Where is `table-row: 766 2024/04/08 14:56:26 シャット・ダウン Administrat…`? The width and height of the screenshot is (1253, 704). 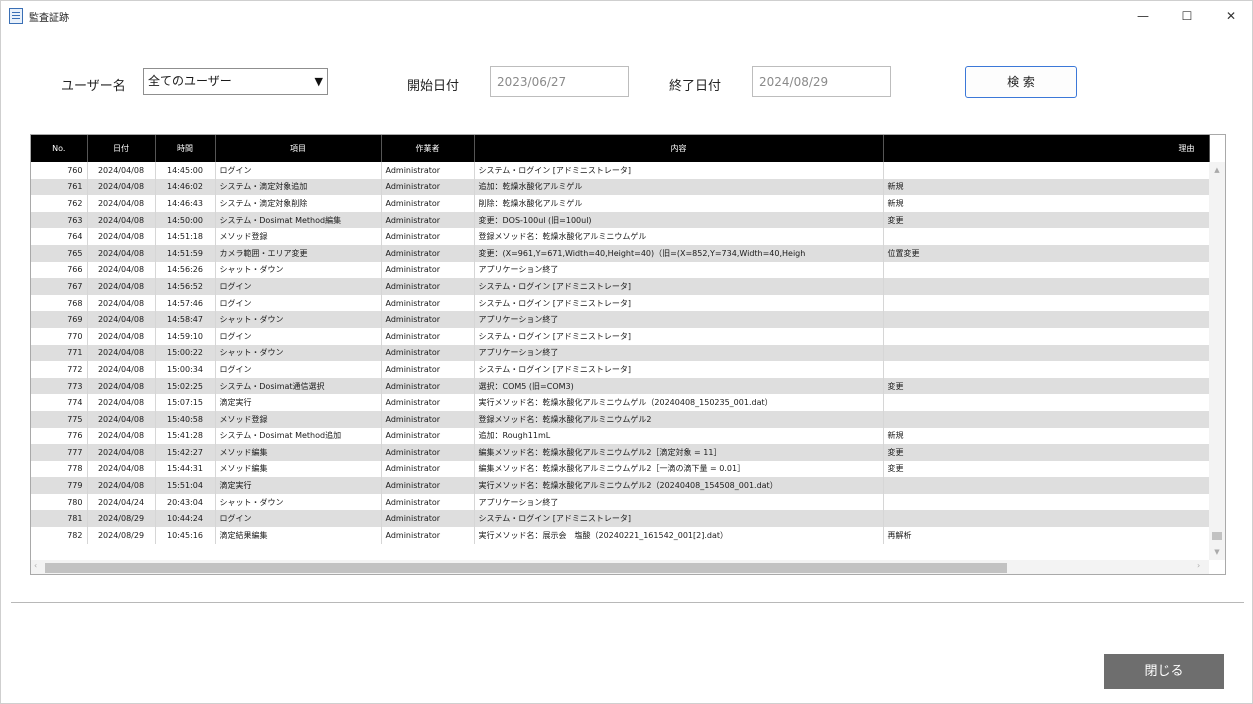
table-row: 766 2024/04/08 14:56:26 シャット・ダウン Administrat… is located at coordinates (620, 270).